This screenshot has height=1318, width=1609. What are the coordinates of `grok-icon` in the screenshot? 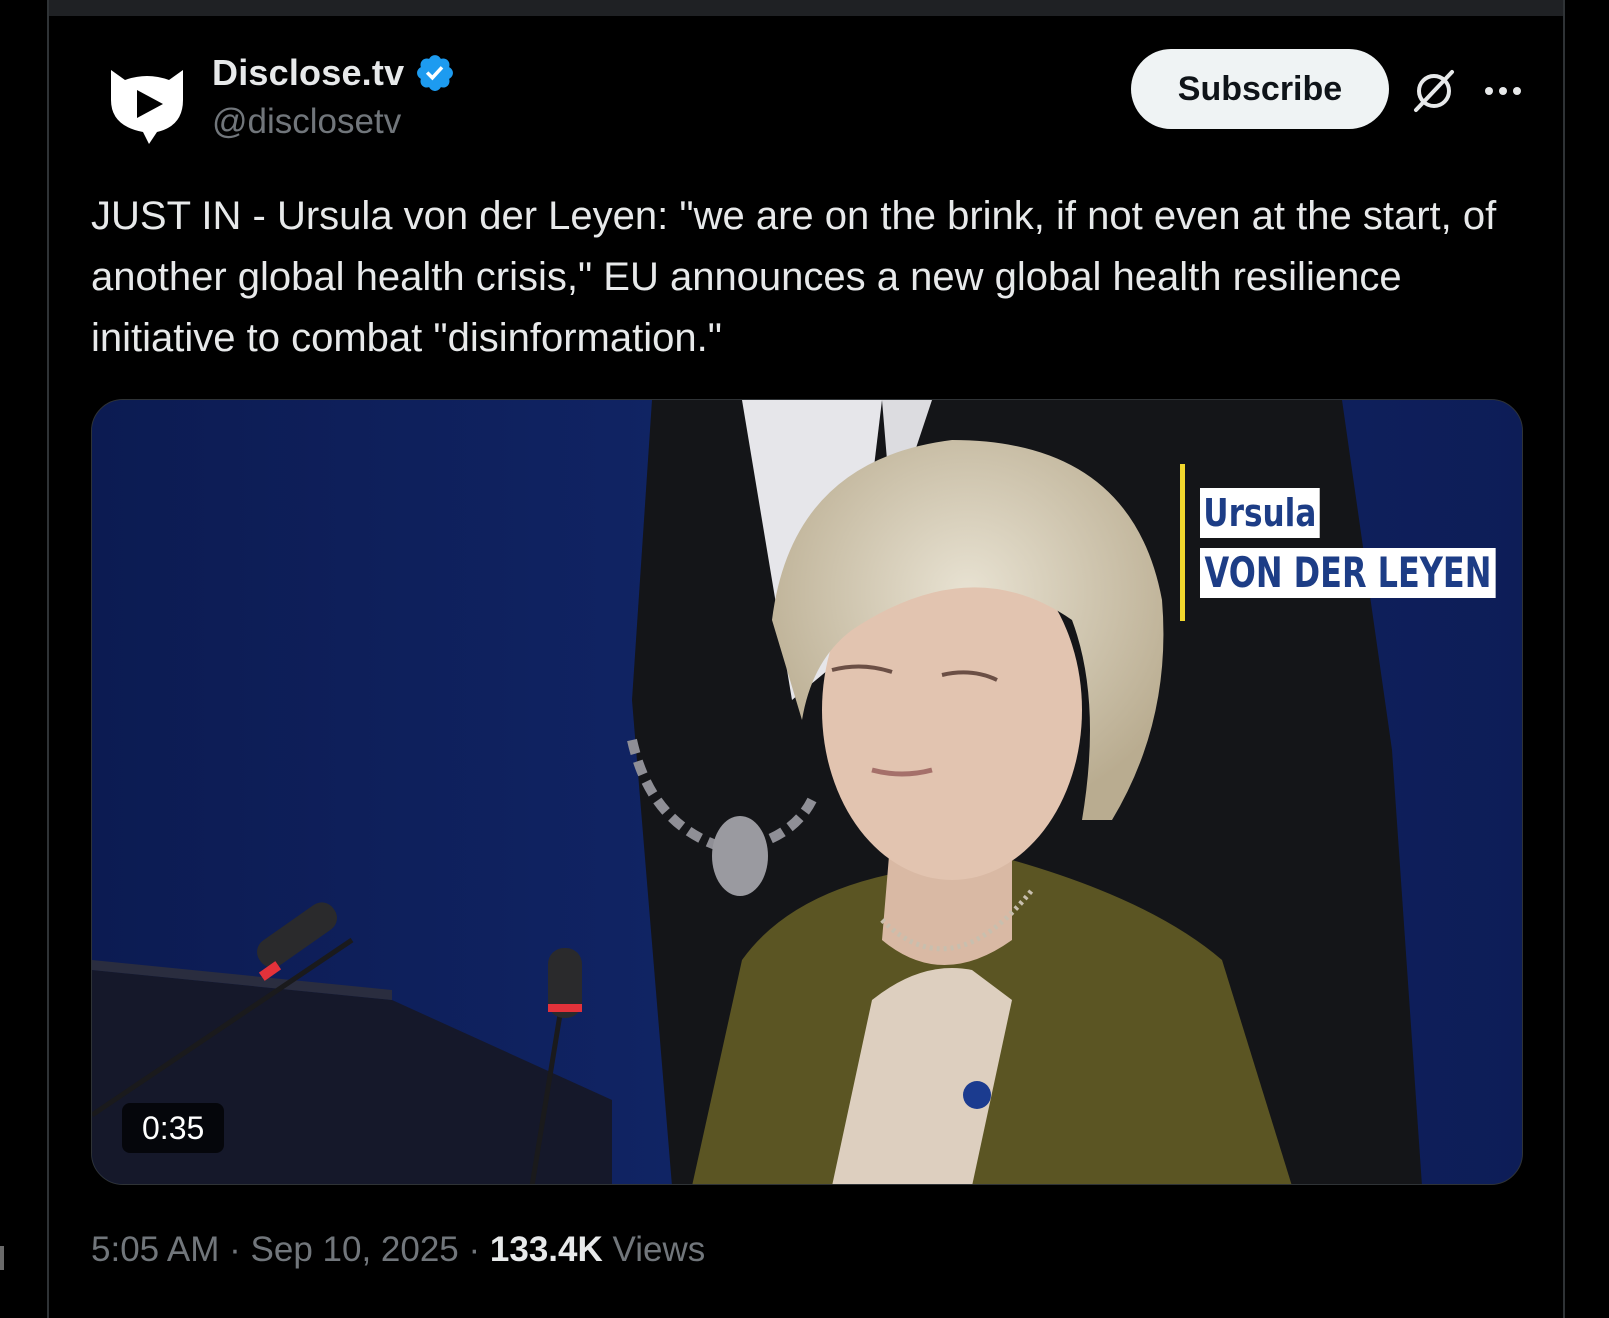 It's located at (1434, 91).